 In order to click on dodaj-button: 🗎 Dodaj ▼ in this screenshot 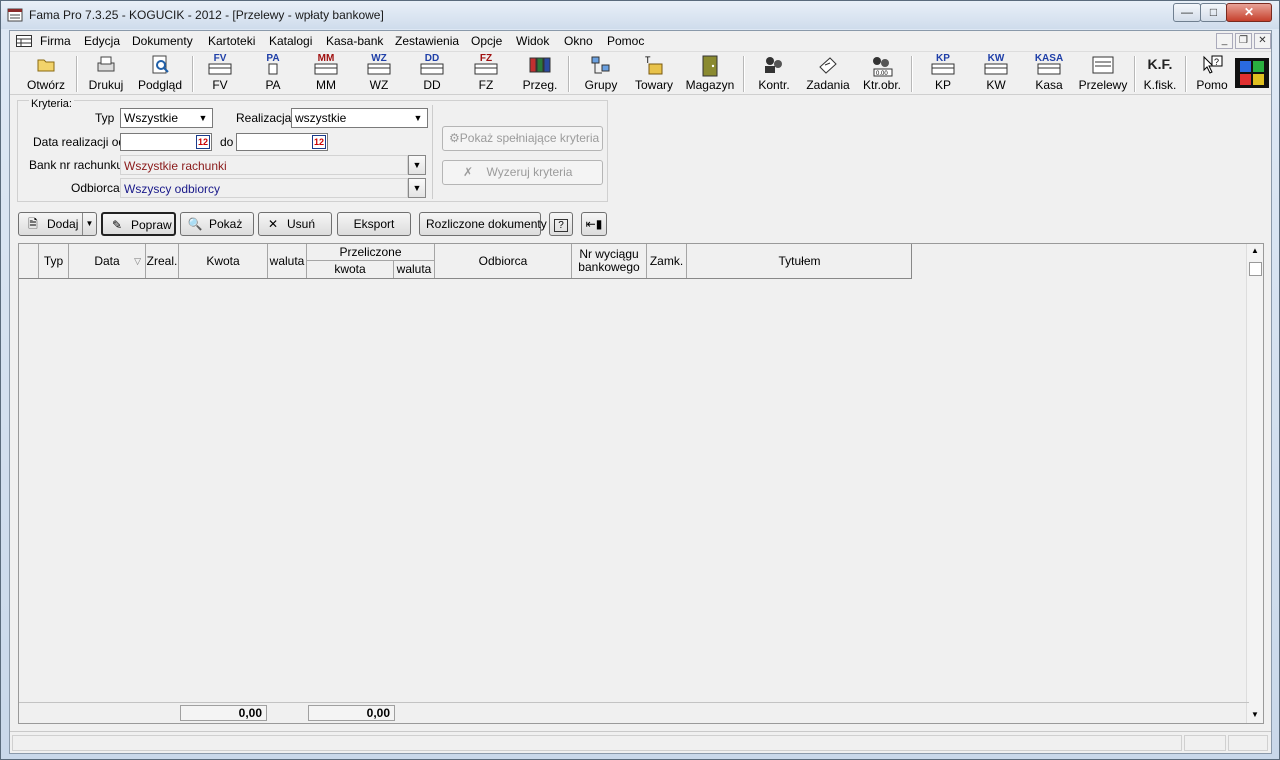, I will do `click(57, 224)`.